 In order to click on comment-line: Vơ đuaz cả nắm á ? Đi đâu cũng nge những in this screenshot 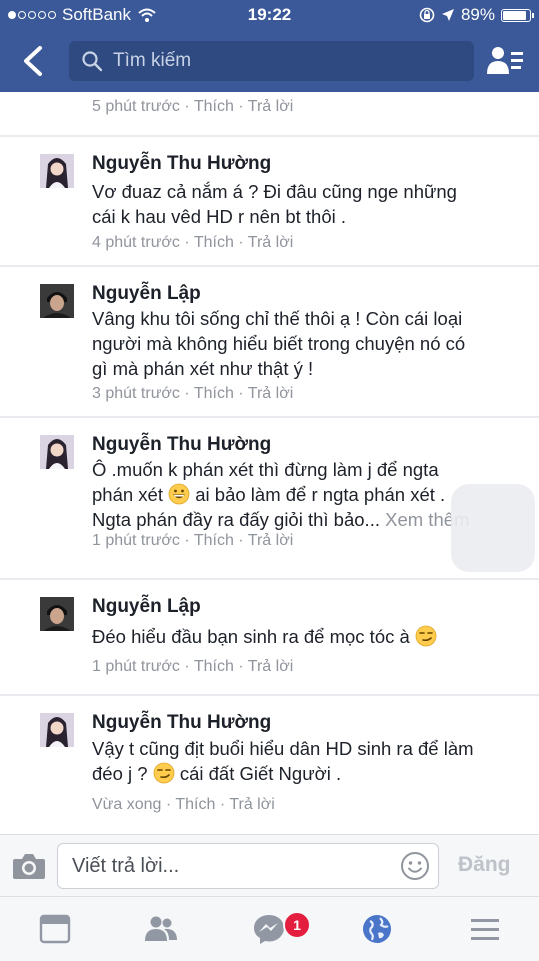, I will do `click(274, 191)`.